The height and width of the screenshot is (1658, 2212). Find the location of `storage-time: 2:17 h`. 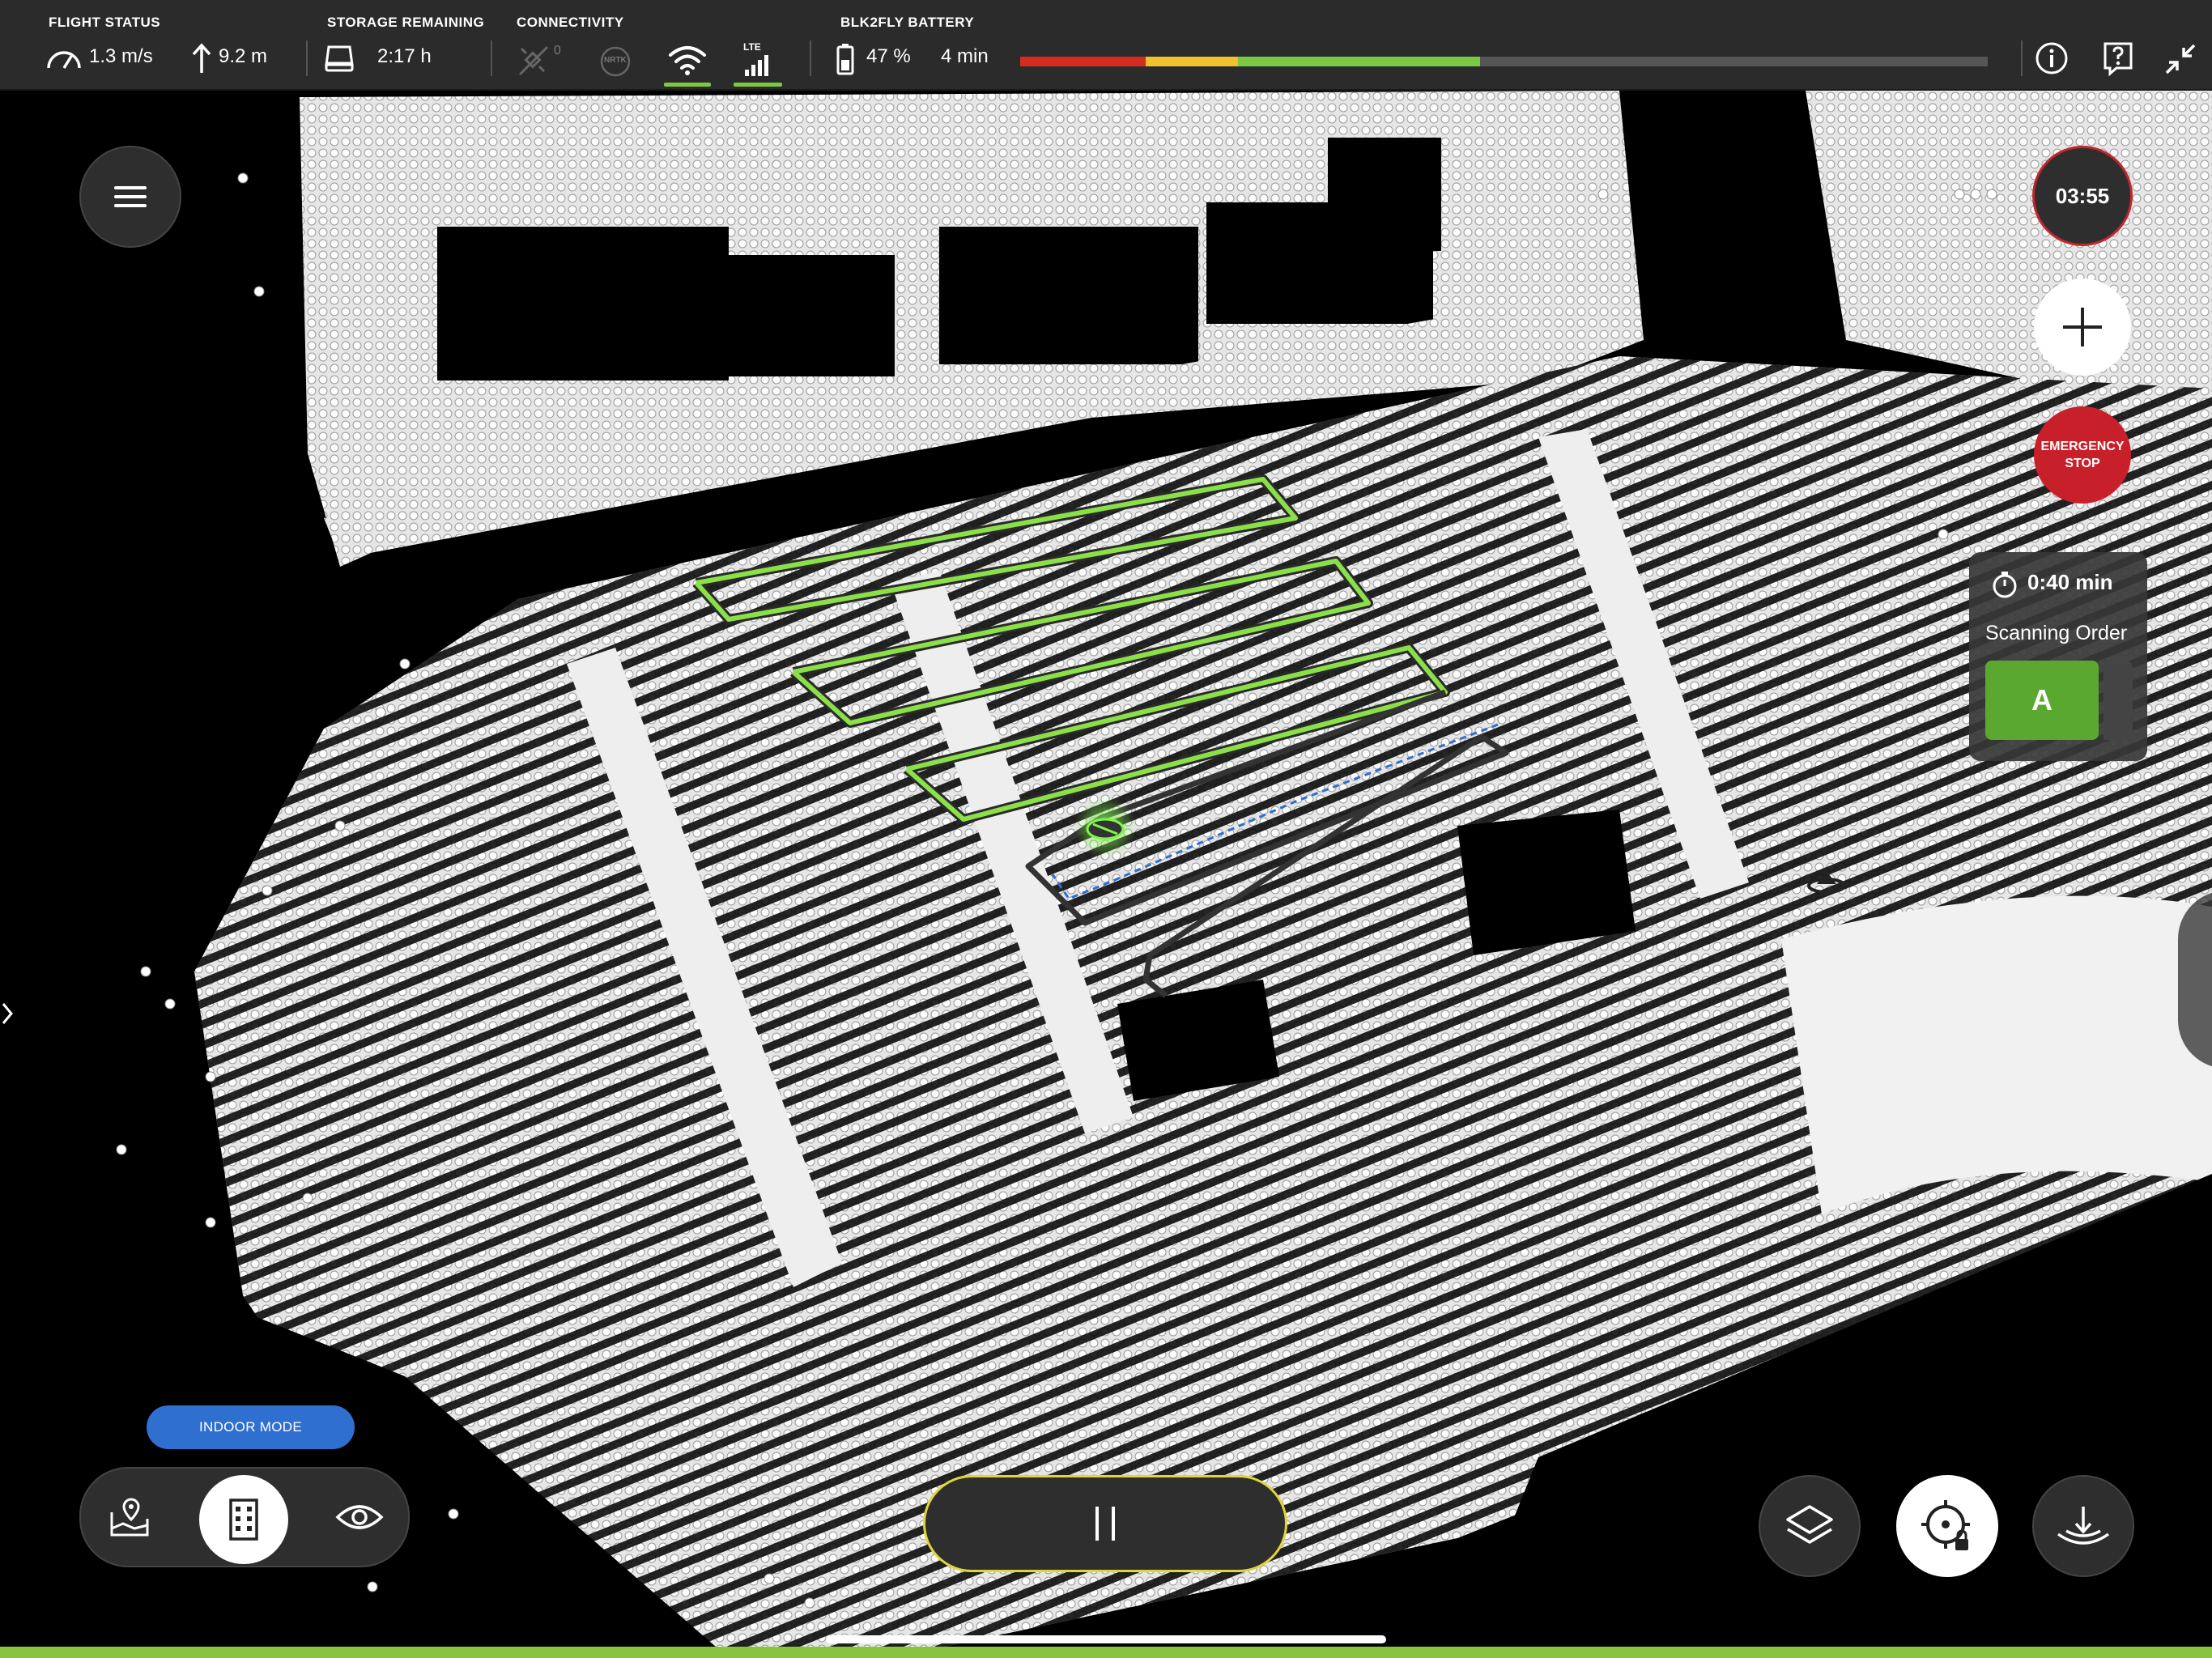

storage-time: 2:17 h is located at coordinates (405, 56).